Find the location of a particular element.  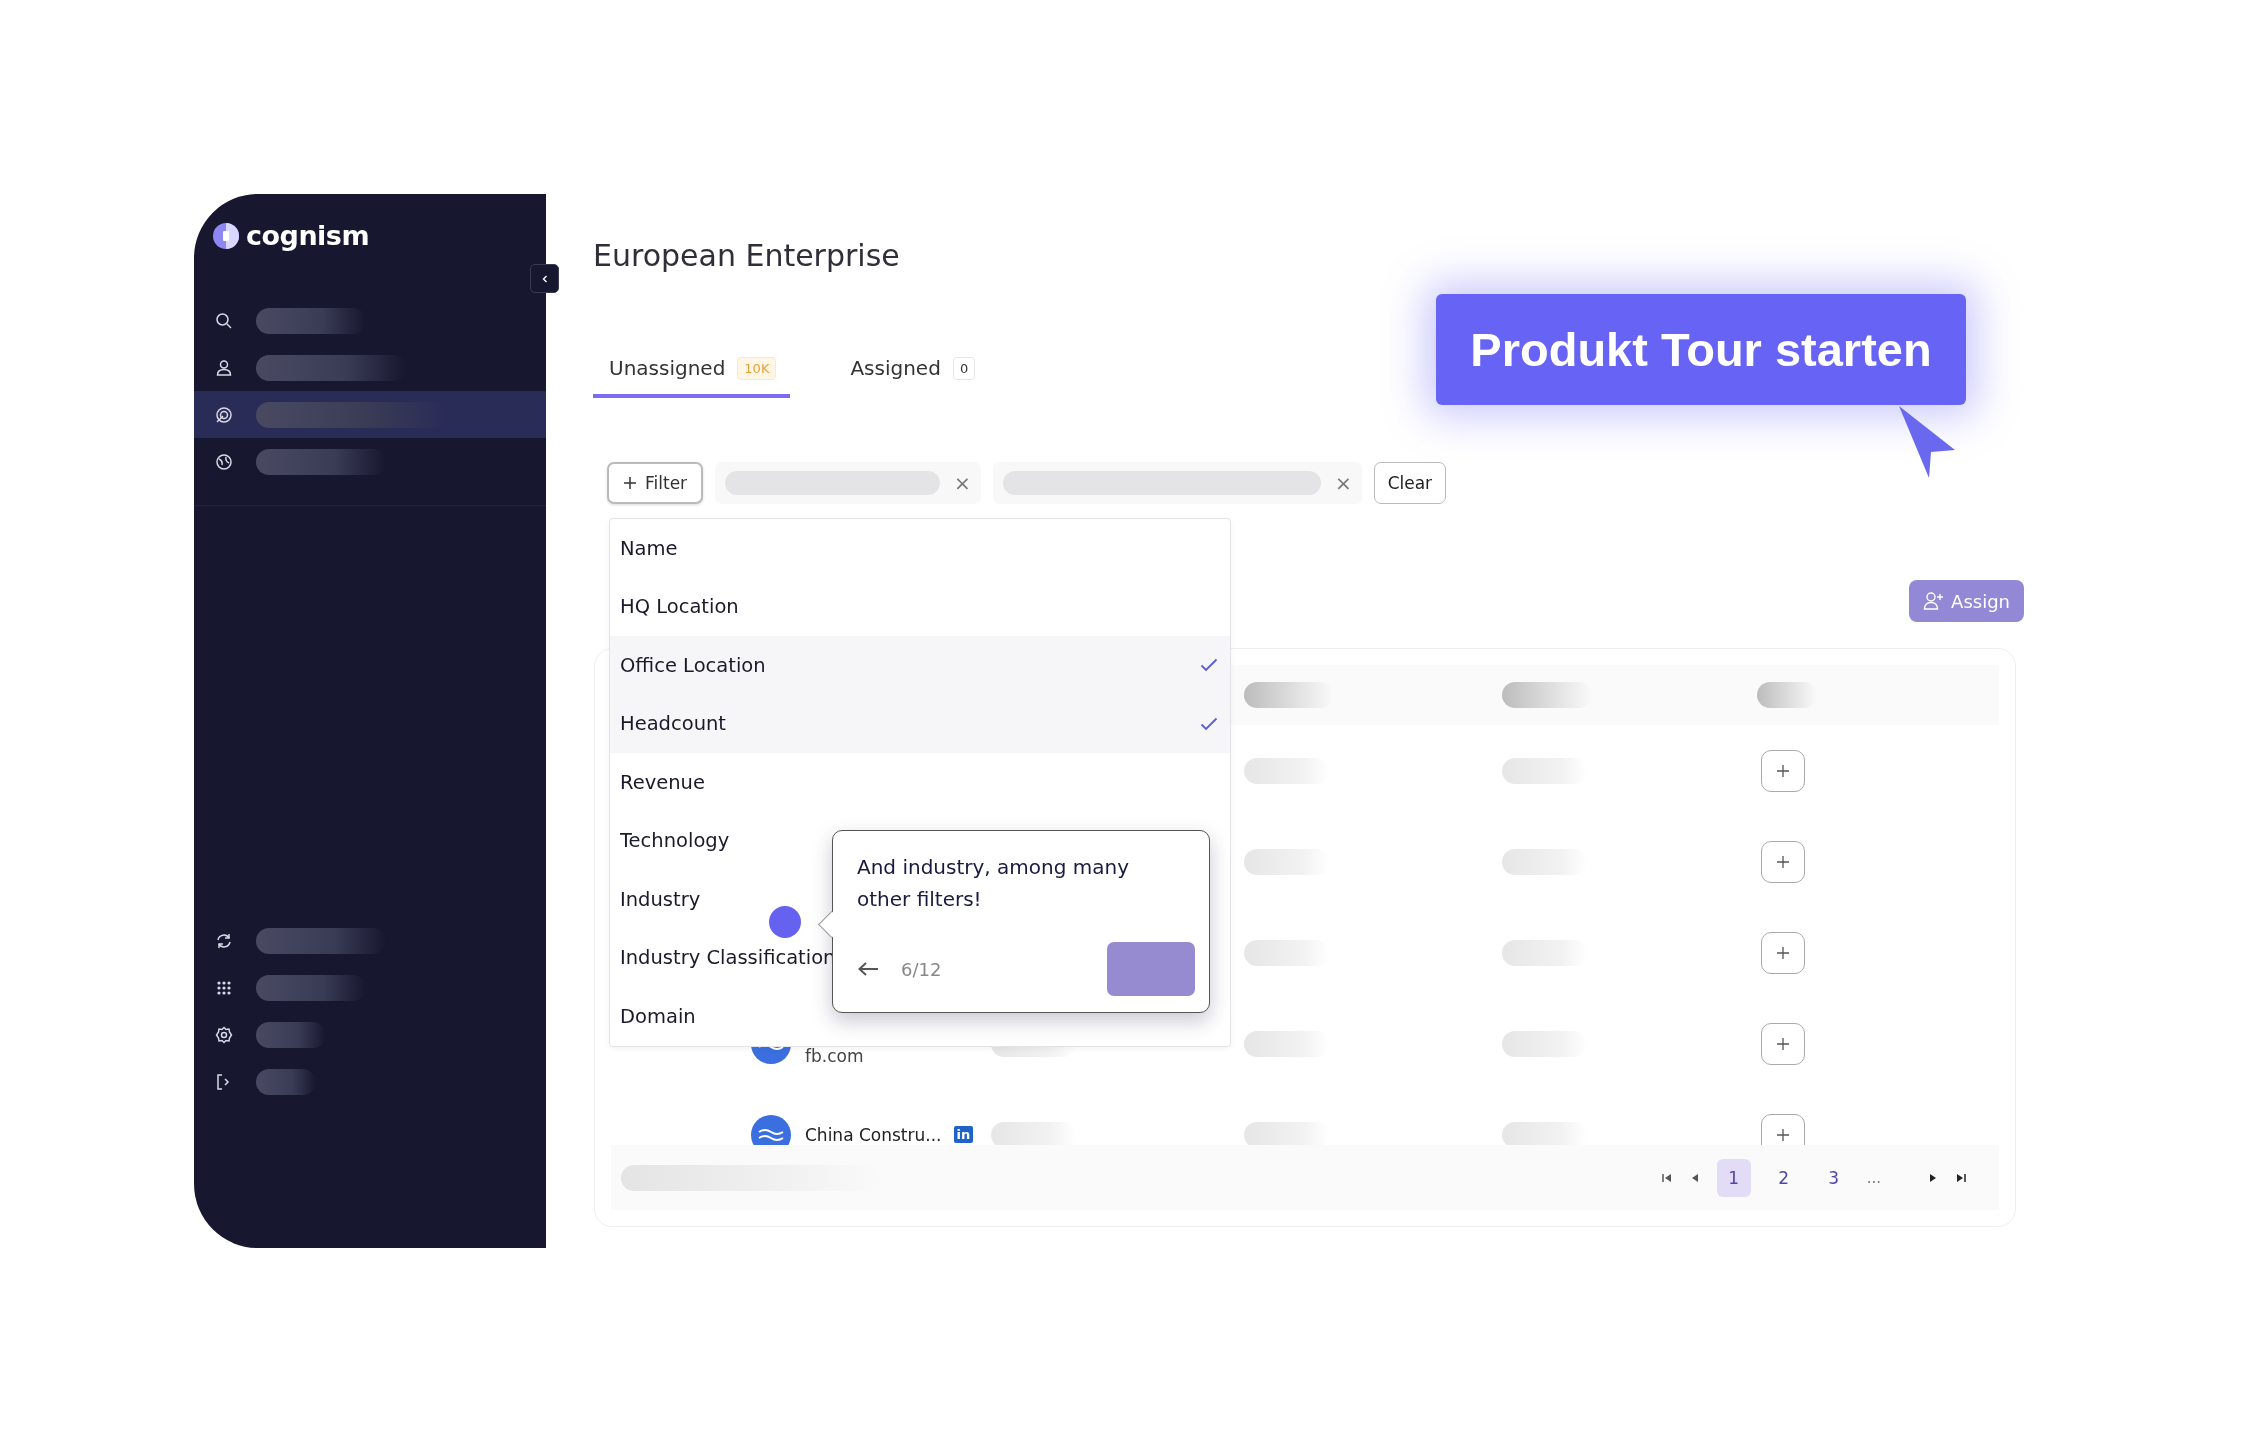

page-number: 2 is located at coordinates (1783, 1177).